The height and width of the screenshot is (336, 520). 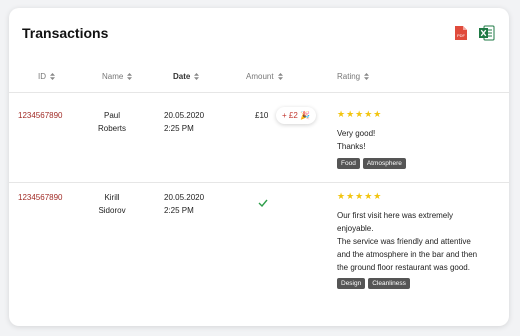 I want to click on column-header-name: Name, so click(x=117, y=76).